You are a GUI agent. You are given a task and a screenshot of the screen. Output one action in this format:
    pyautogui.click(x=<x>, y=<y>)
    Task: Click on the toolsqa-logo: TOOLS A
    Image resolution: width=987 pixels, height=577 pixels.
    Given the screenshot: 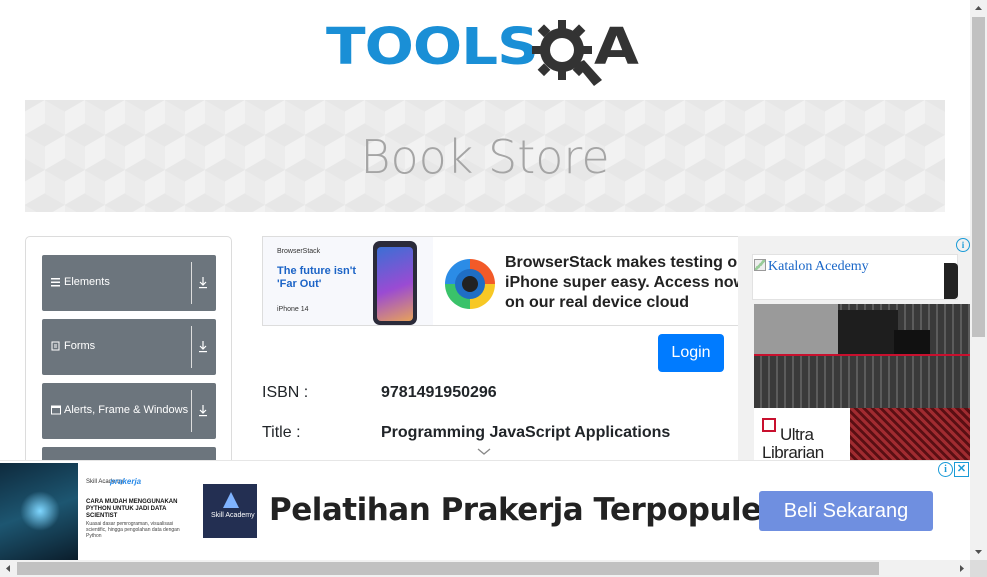 What is the action you would take?
    pyautogui.click(x=488, y=53)
    